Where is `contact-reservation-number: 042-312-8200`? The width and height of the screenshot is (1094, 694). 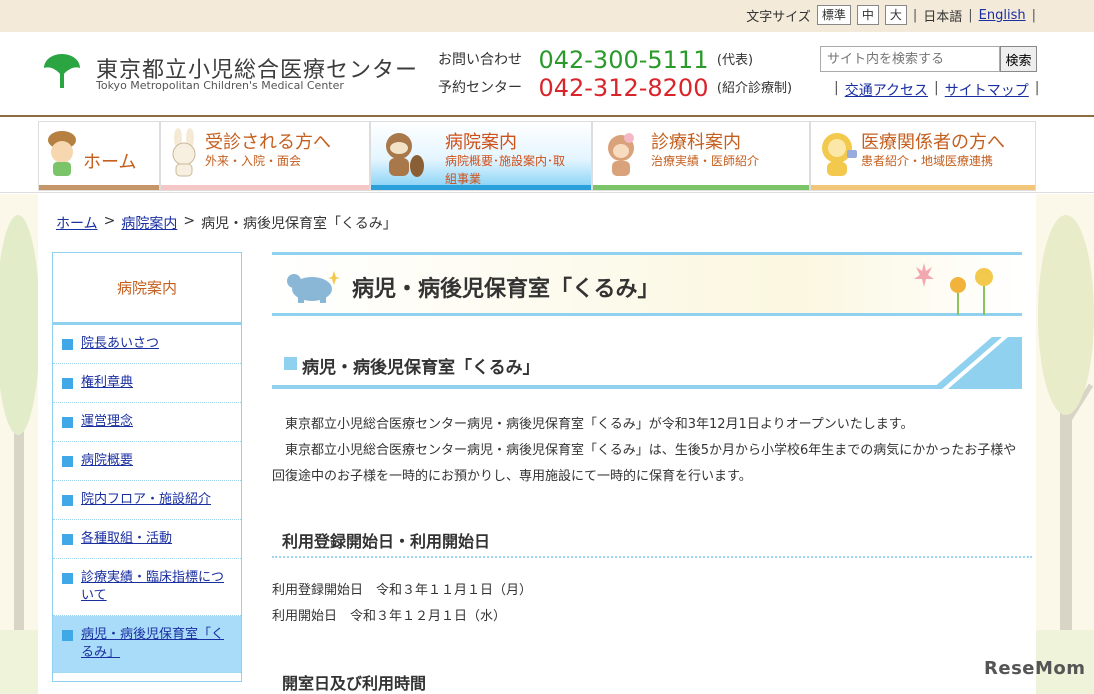
contact-reservation-number: 042-312-8200 is located at coordinates (623, 88).